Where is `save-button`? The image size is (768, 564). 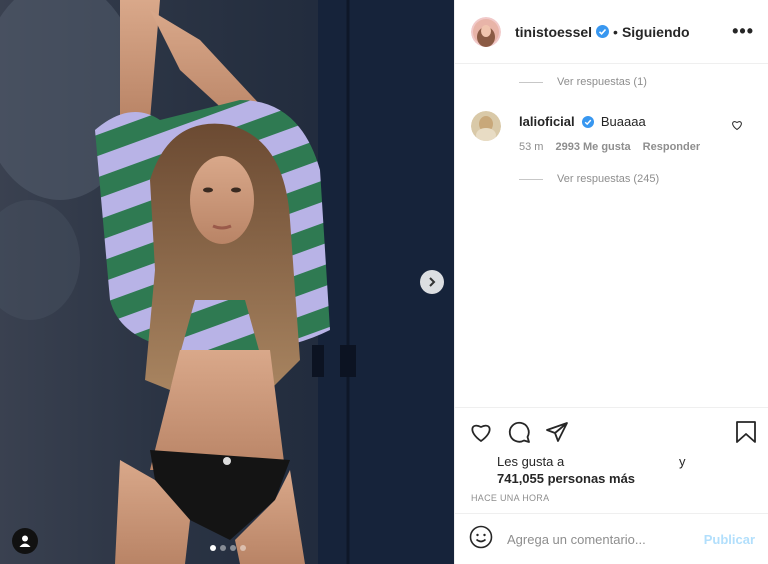
save-button is located at coordinates (746, 434).